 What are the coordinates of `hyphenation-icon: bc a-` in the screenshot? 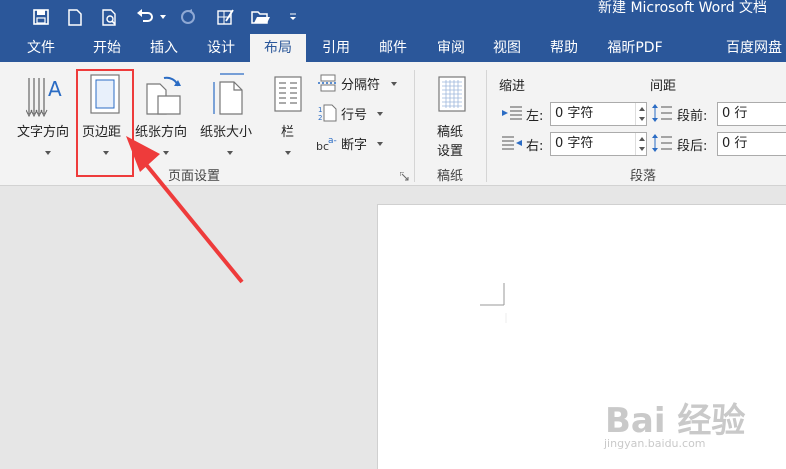 It's located at (327, 145).